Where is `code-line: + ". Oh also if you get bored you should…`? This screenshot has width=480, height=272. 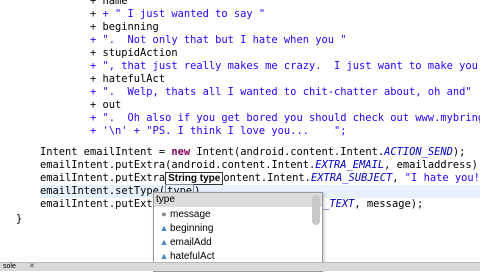
code-line: + ". Oh also if you get bored you should… is located at coordinates (285, 118).